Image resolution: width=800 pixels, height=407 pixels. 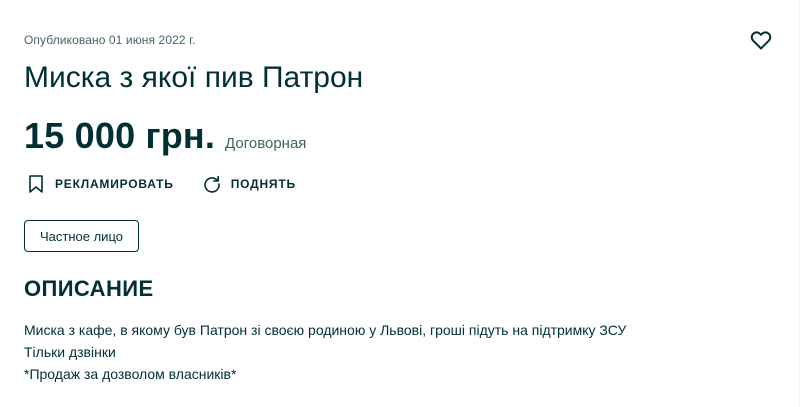 I want to click on ad-title: Миска з якої пив Патрон, so click(x=194, y=77).